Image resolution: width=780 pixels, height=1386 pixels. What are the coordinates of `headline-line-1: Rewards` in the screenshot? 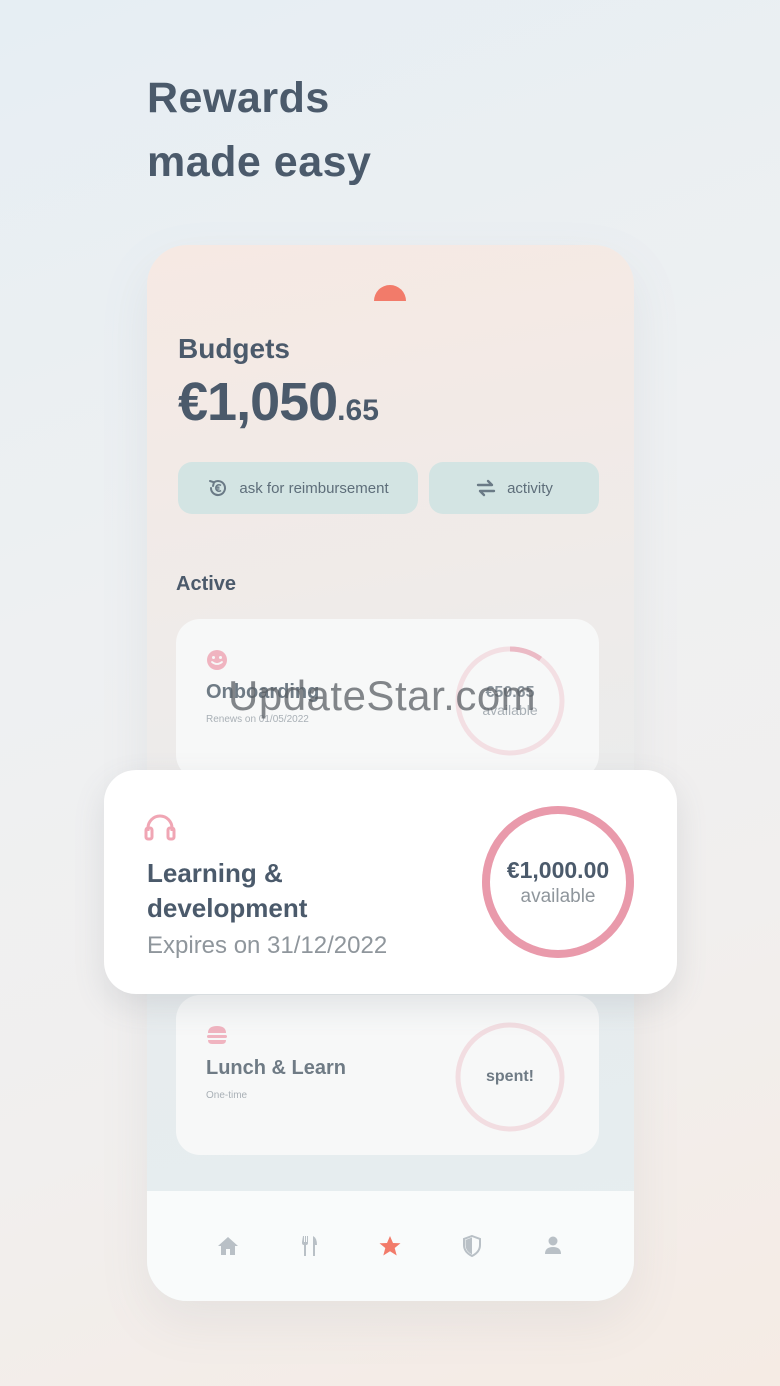 It's located at (238, 98).